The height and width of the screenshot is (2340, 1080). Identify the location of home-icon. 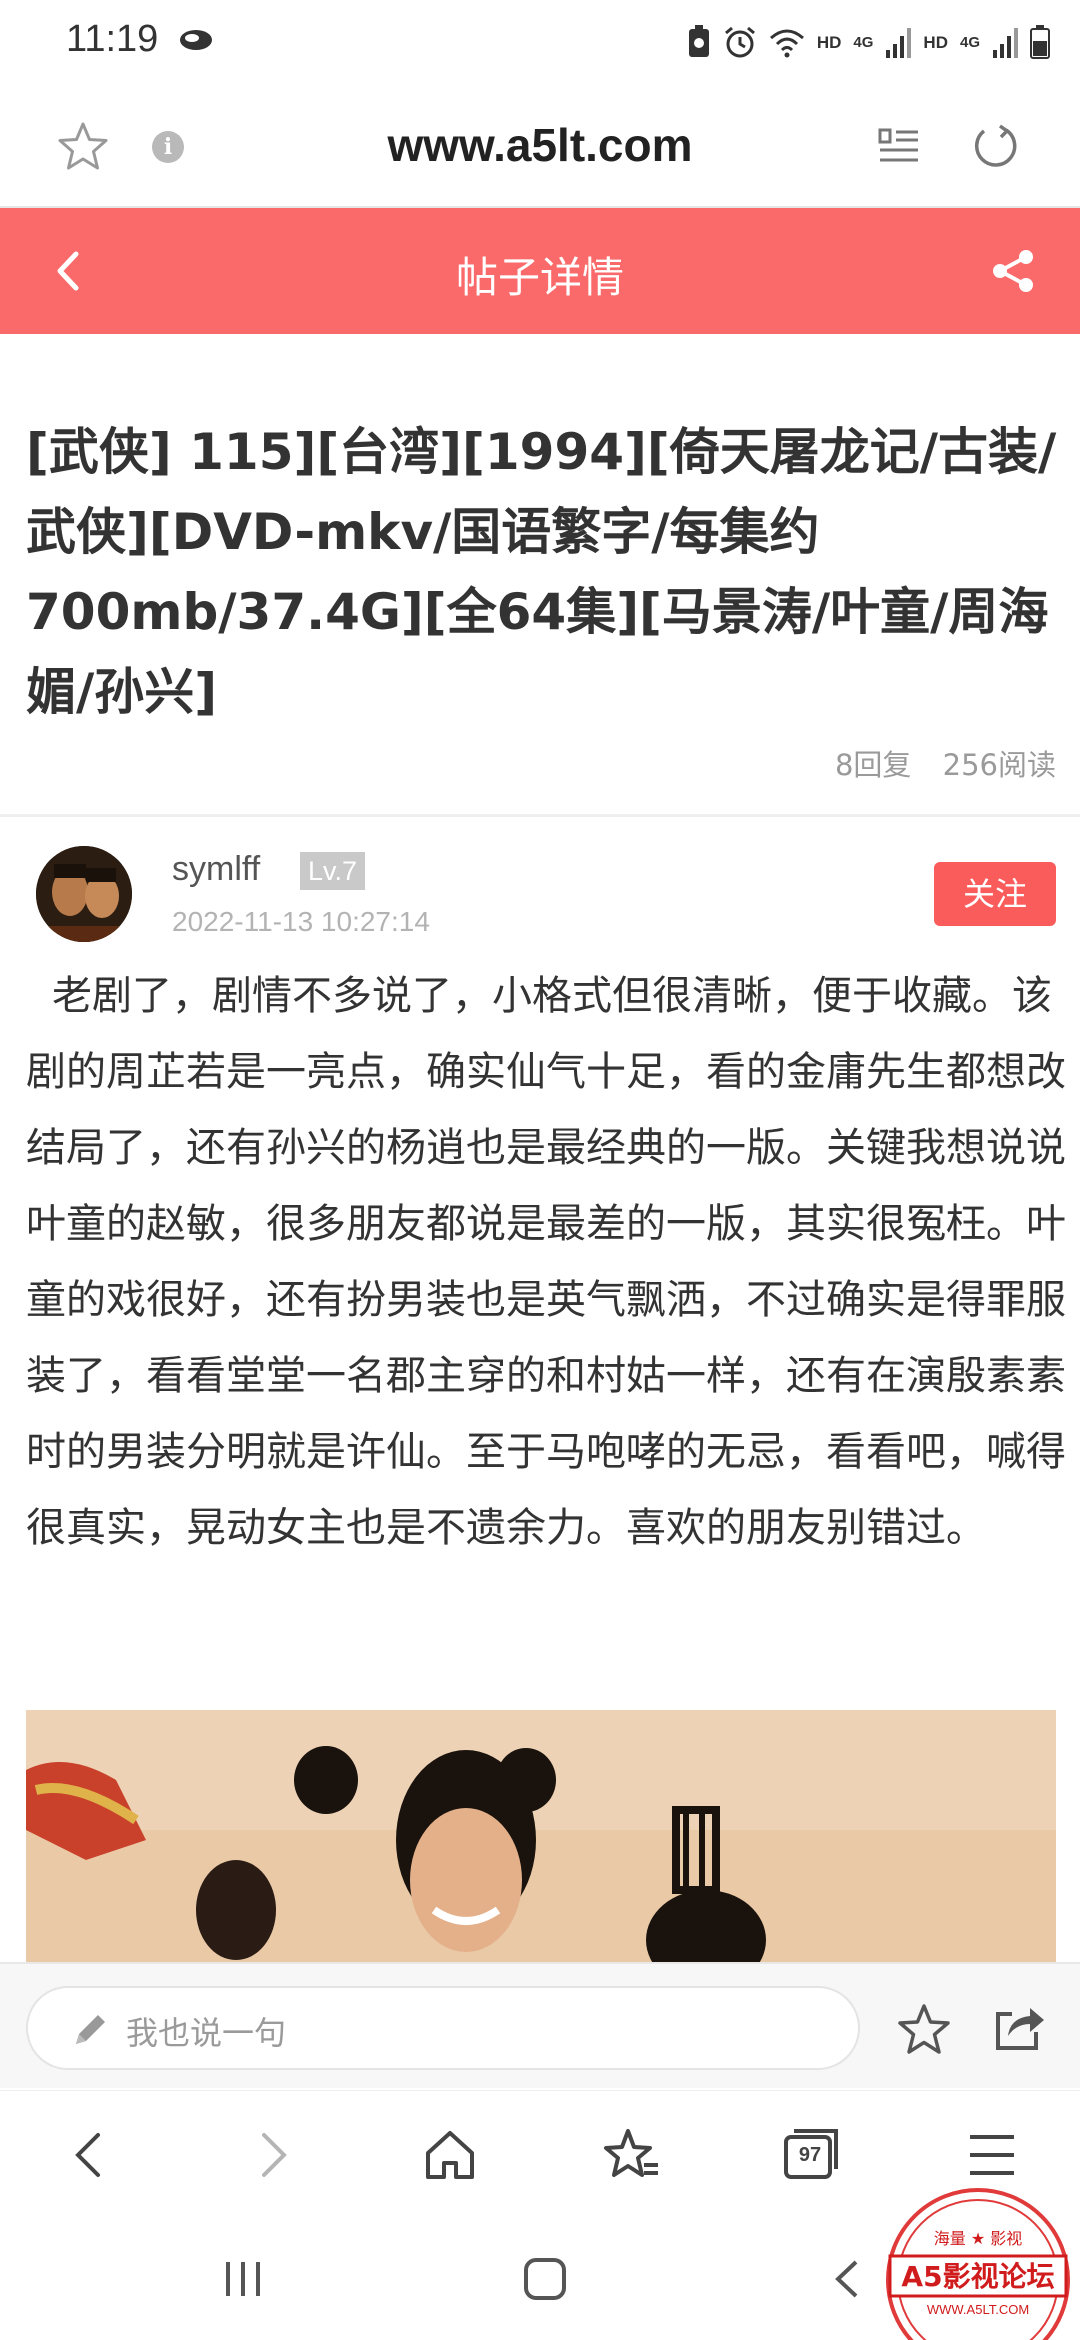
(450, 2155).